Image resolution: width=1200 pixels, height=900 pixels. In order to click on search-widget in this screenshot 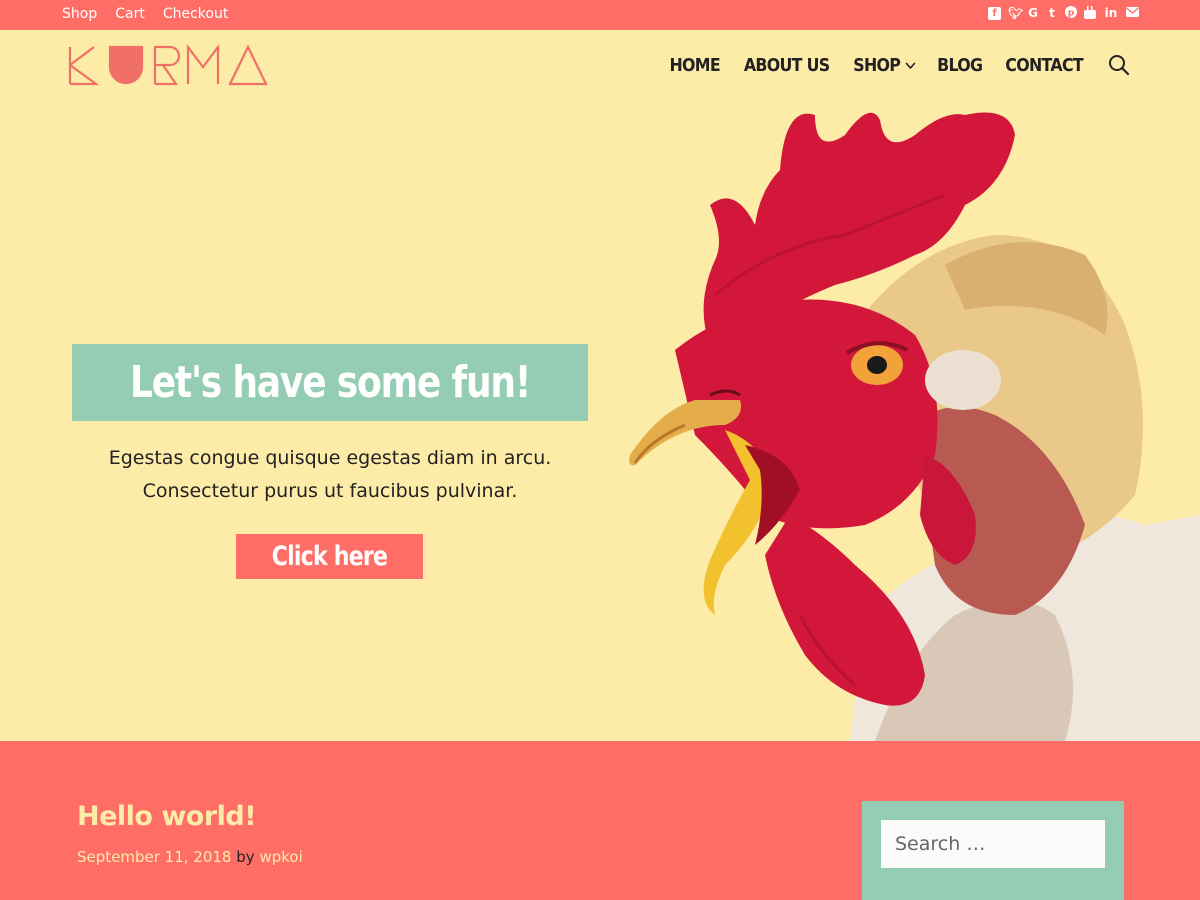, I will do `click(993, 850)`.